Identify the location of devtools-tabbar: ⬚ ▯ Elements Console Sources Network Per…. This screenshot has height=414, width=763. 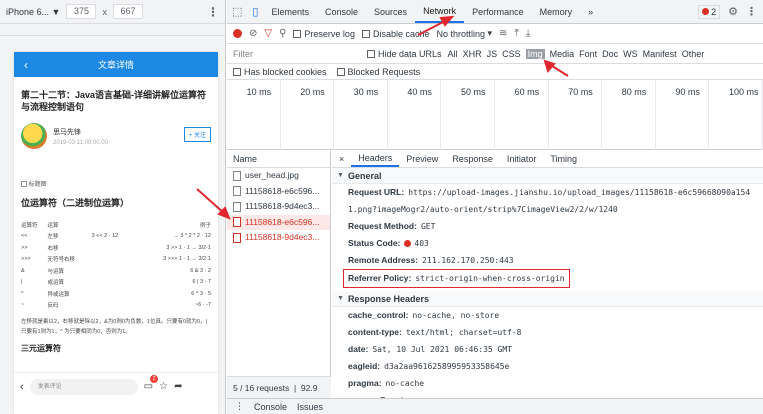
(495, 12).